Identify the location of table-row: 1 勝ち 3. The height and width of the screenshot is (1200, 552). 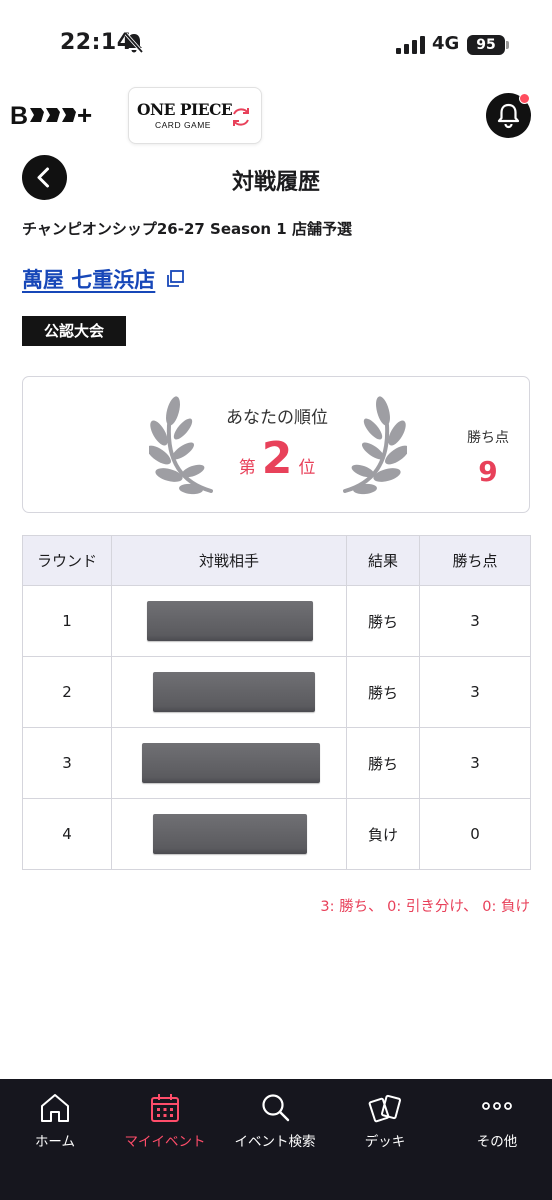
(276, 621).